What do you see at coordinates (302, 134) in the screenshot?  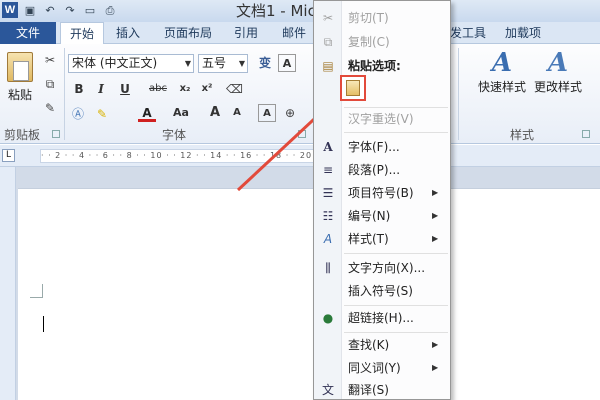 I see `font-launcher` at bounding box center [302, 134].